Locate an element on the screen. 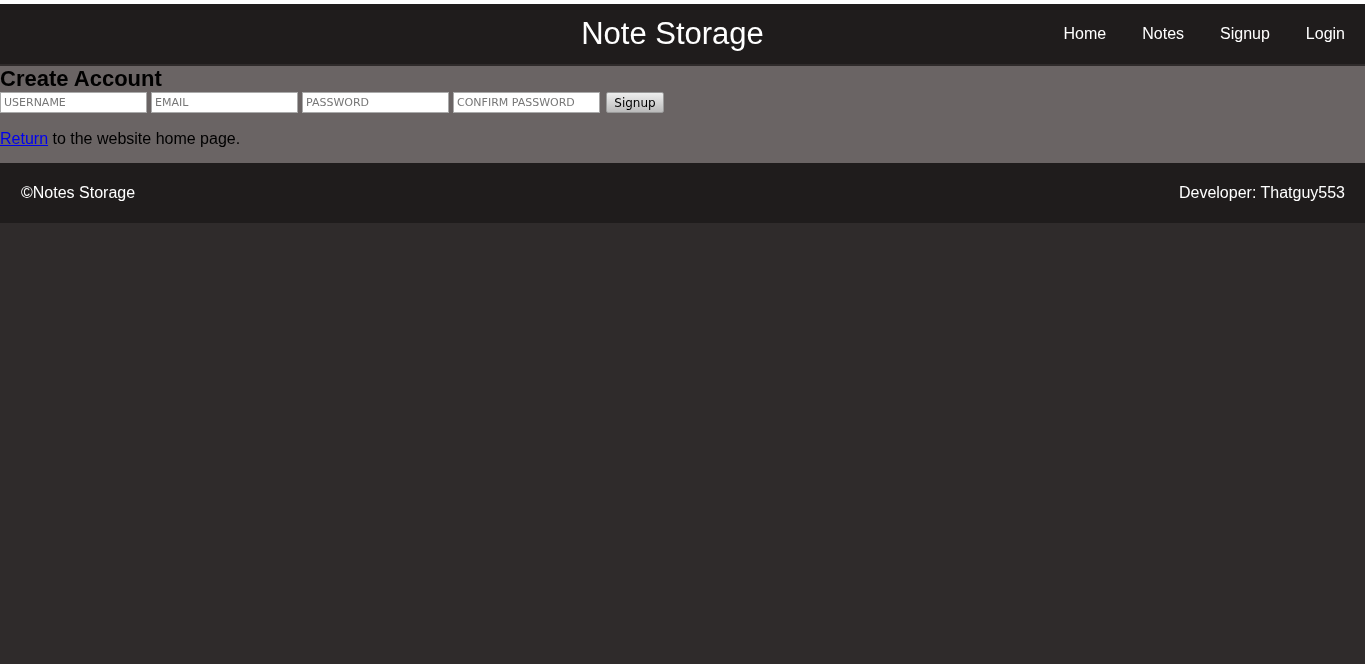 The width and height of the screenshot is (1365, 664). nav-link: Home is located at coordinates (1085, 34).